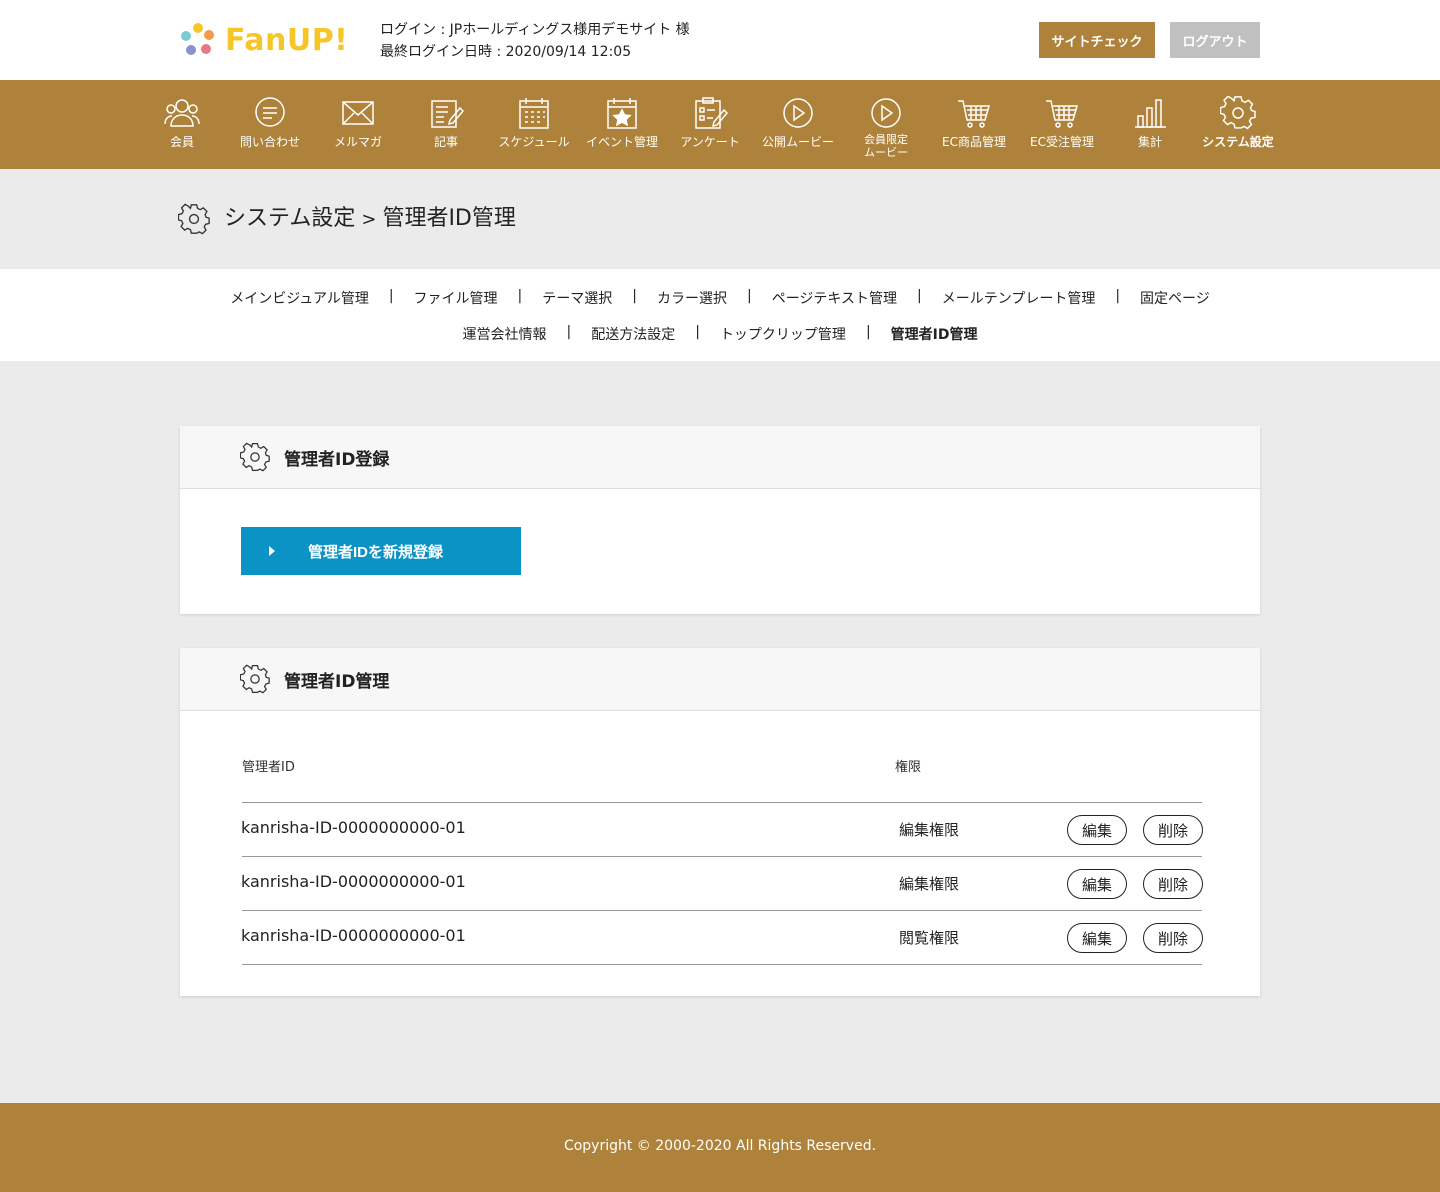 This screenshot has height=1192, width=1440. I want to click on permission-cell: 閲覧権限, so click(929, 938).